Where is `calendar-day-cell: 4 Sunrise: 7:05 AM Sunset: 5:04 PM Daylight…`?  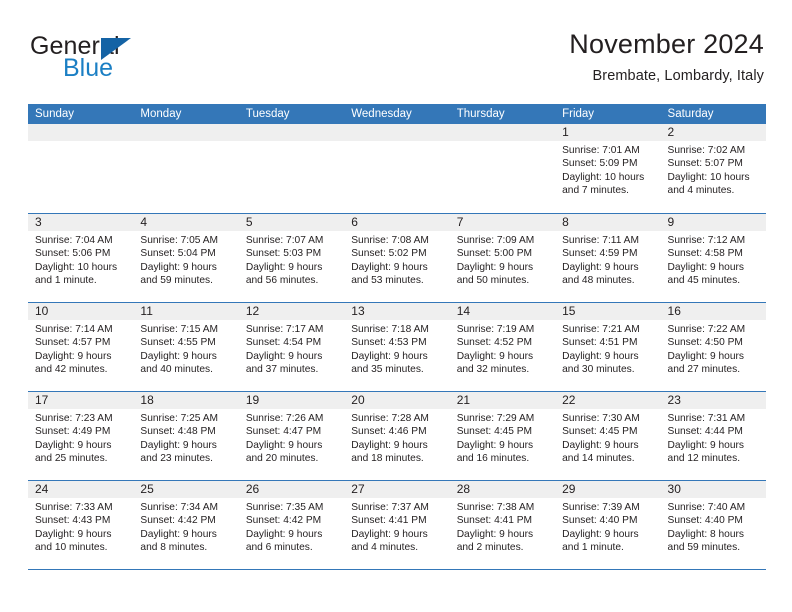
calendar-day-cell: 4 Sunrise: 7:05 AM Sunset: 5:04 PM Daylight… is located at coordinates (186, 258).